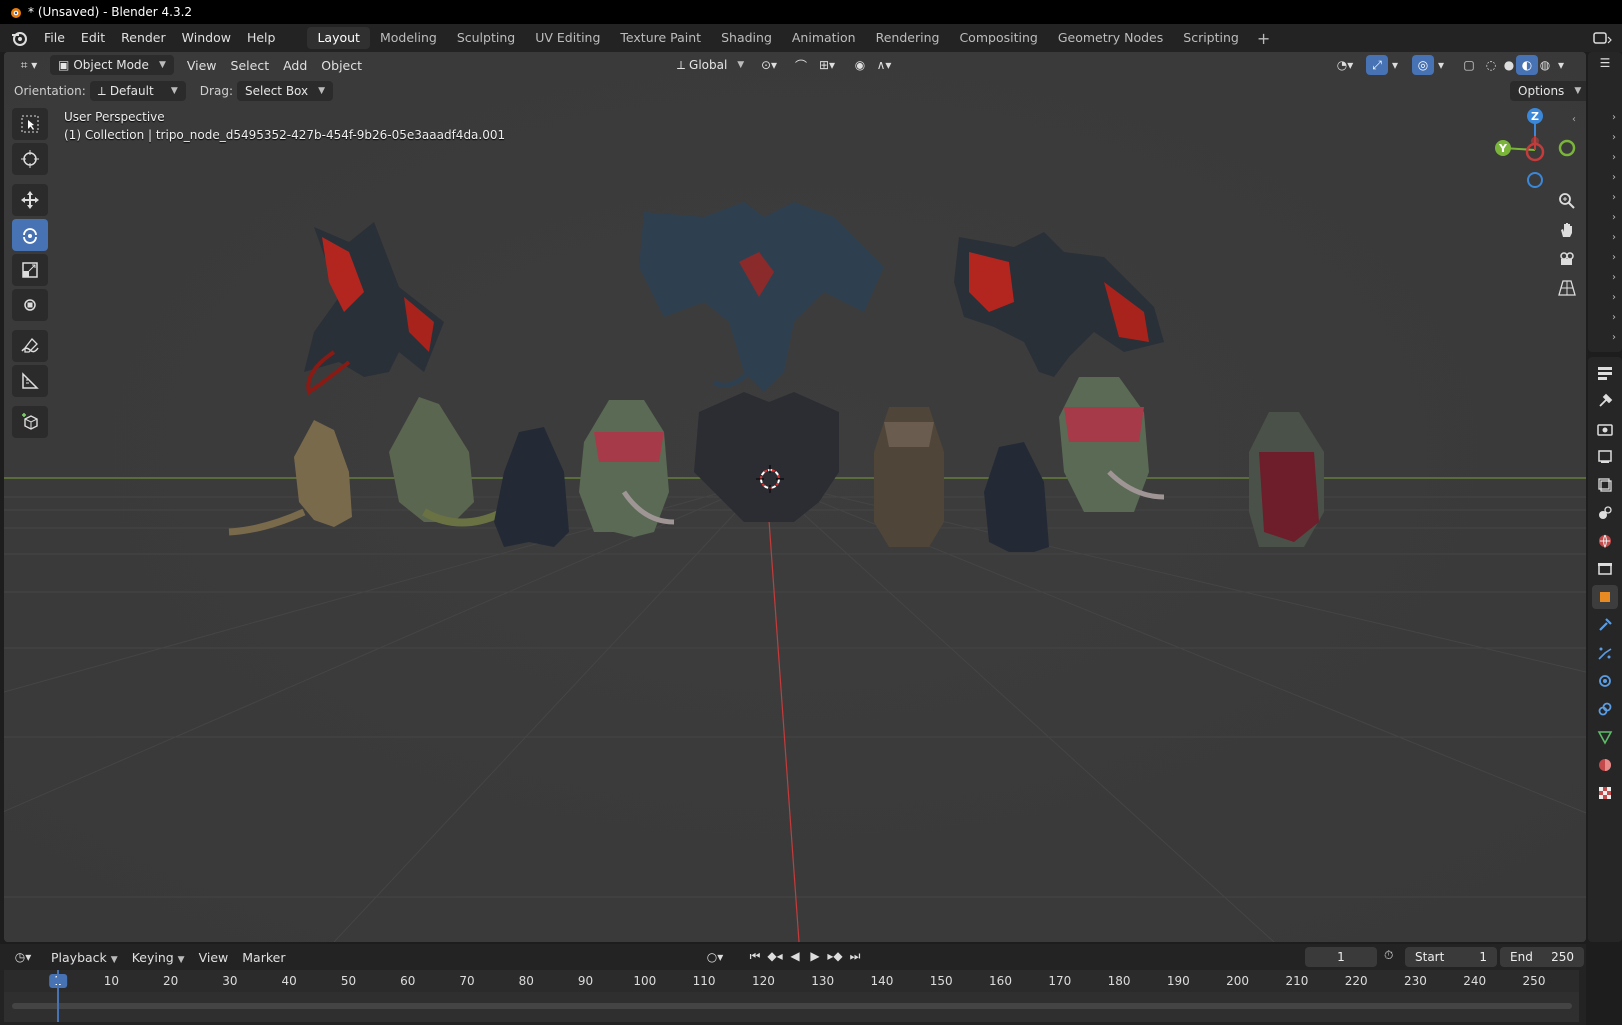  What do you see at coordinates (1605, 373) in the screenshot?
I see `properties-editor-icon` at bounding box center [1605, 373].